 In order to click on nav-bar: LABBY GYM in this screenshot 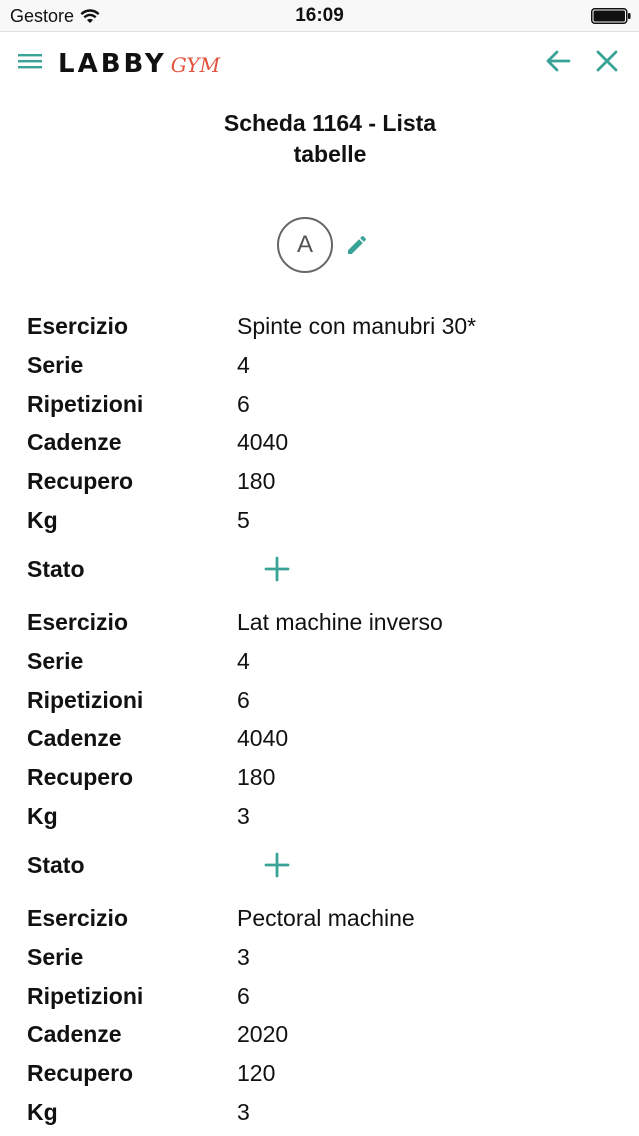, I will do `click(319, 61)`.